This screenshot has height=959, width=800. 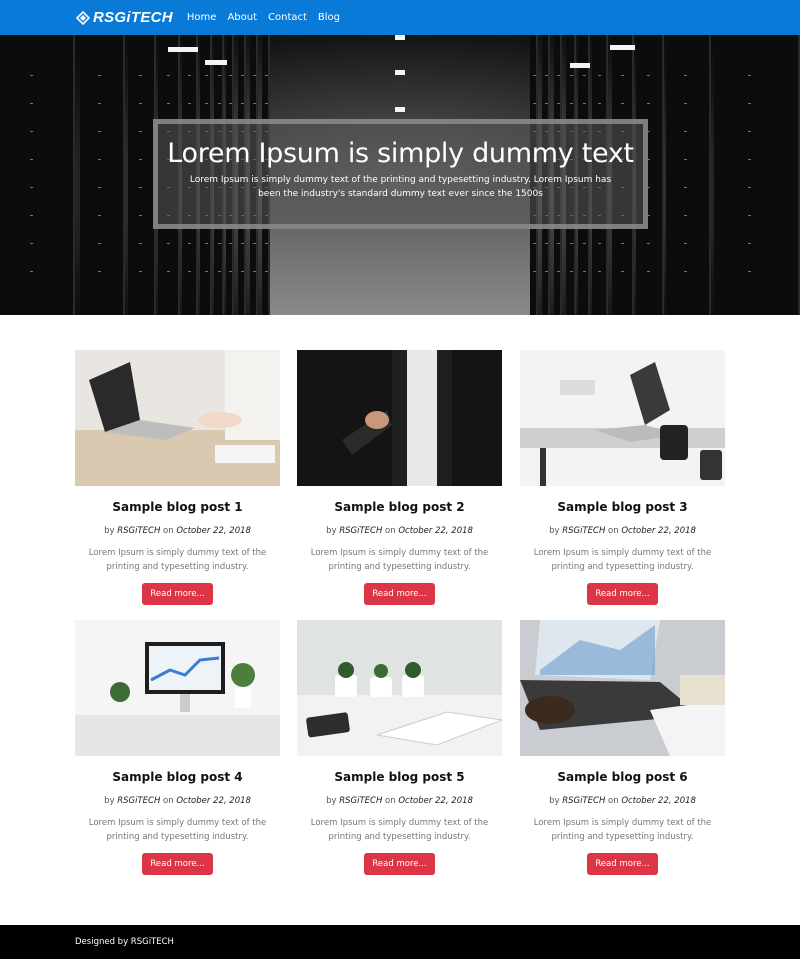 I want to click on nav-blog: Blog, so click(x=329, y=17).